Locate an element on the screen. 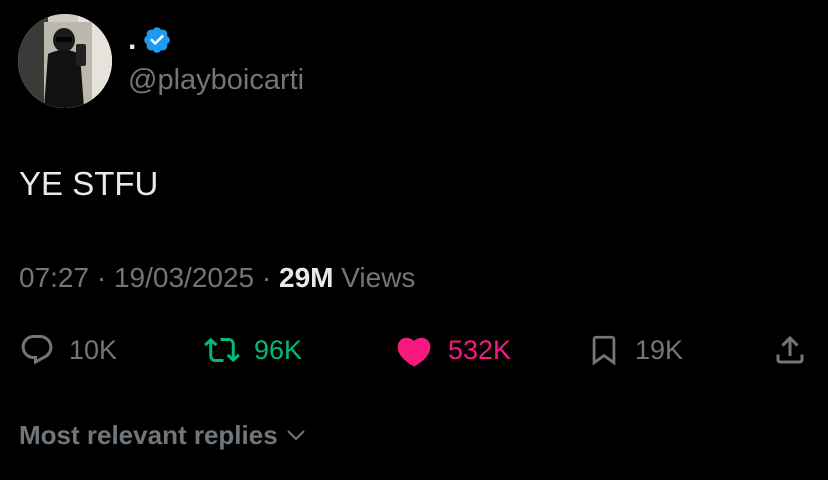 This screenshot has width=828, height=480. share-upload-icon is located at coordinates (790, 349).